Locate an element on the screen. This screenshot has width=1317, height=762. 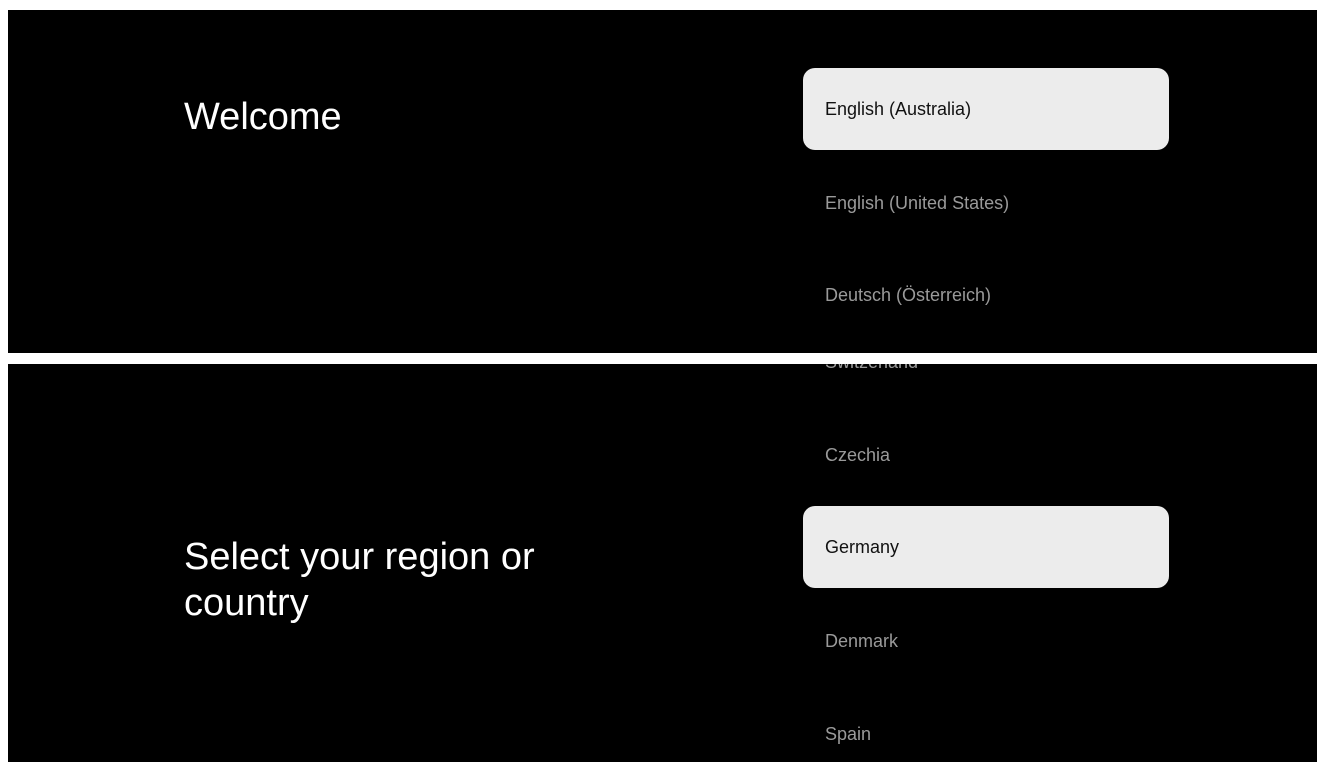
page-title: Welcome is located at coordinates (263, 117).